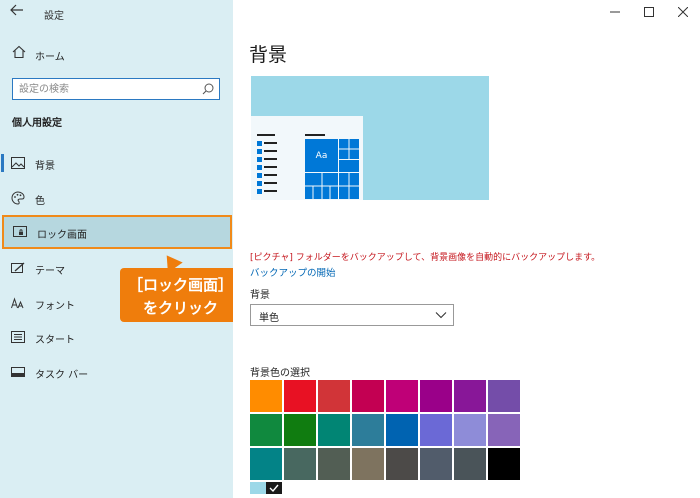 The image size is (700, 498). Describe the element at coordinates (45, 166) in the screenshot. I see `sidebar-item-label: 背景` at that location.